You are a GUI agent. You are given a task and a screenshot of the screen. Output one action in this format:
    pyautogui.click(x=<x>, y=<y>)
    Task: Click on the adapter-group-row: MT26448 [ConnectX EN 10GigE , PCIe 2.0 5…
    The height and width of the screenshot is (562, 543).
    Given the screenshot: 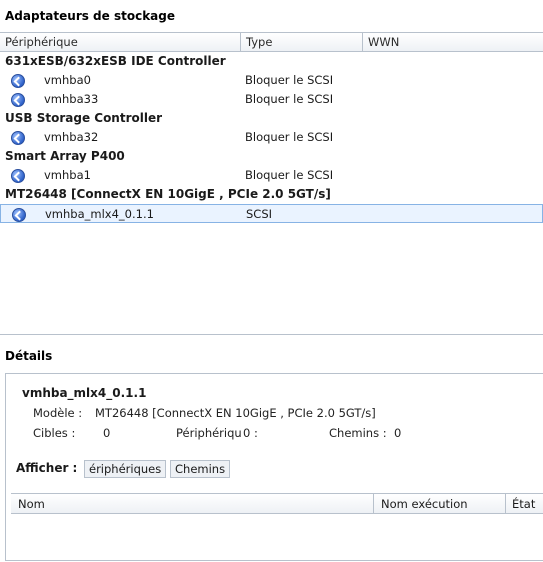 What is the action you would take?
    pyautogui.click(x=271, y=194)
    